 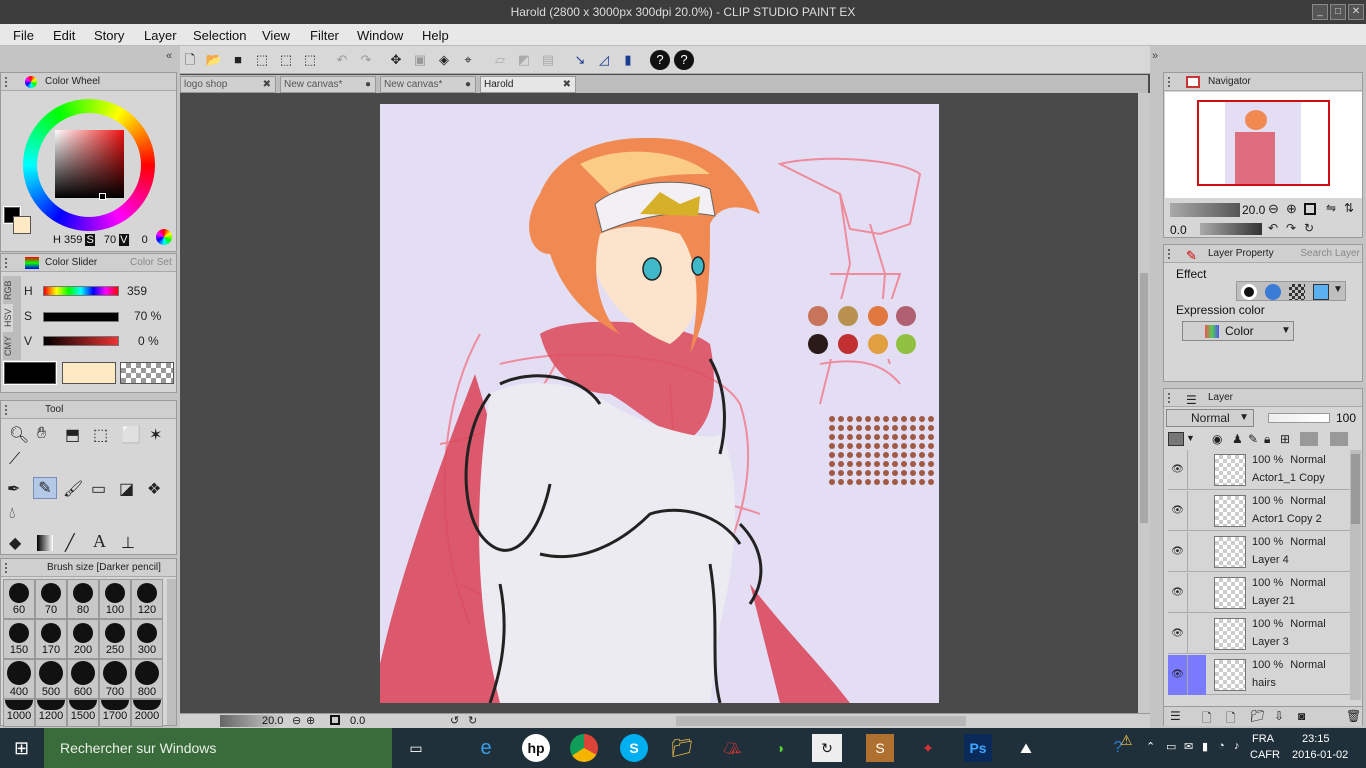 I want to click on menu-file: File, so click(x=23, y=35).